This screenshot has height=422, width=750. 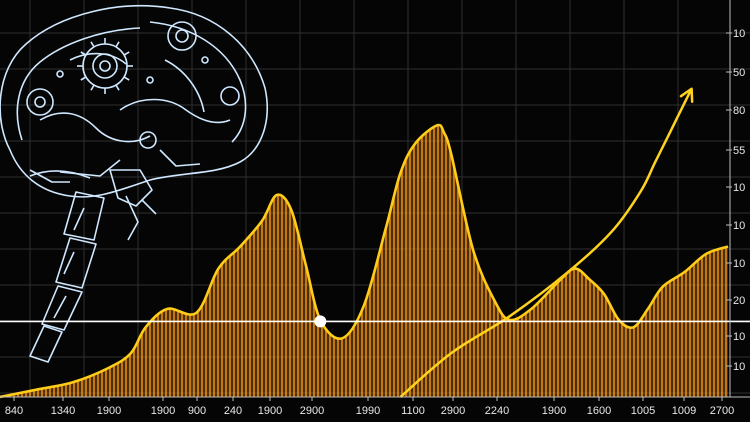 What do you see at coordinates (739, 73) in the screenshot?
I see `y-tick-label: 50` at bounding box center [739, 73].